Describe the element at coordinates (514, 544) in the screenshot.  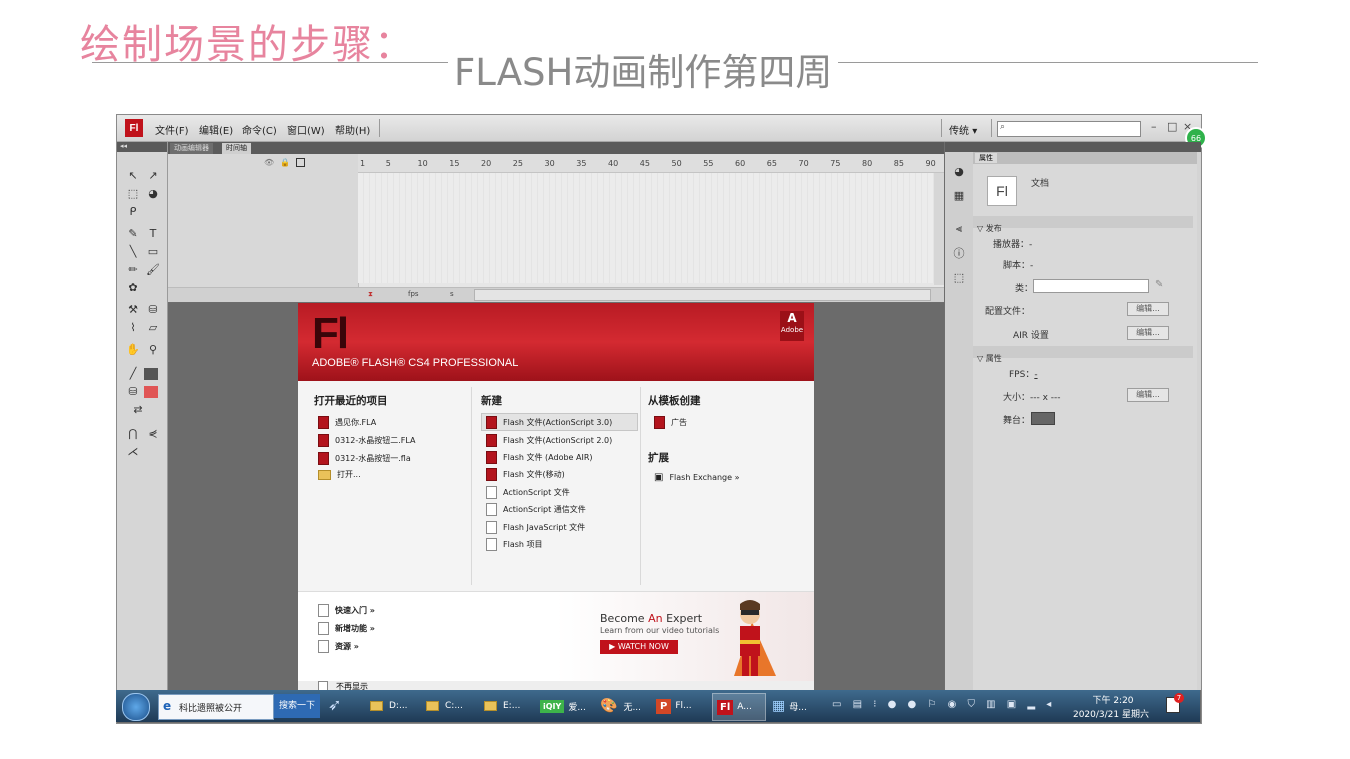
I see `new-item: Flash 项目` at that location.